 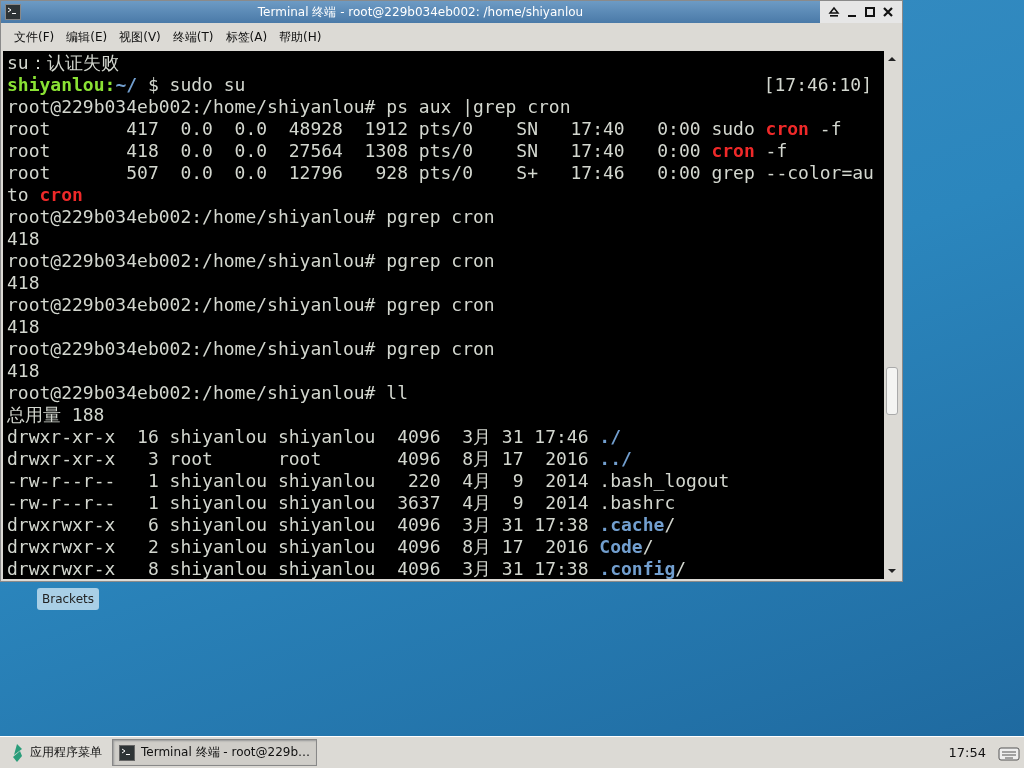 I want to click on scroll-thumb, so click(x=892, y=391).